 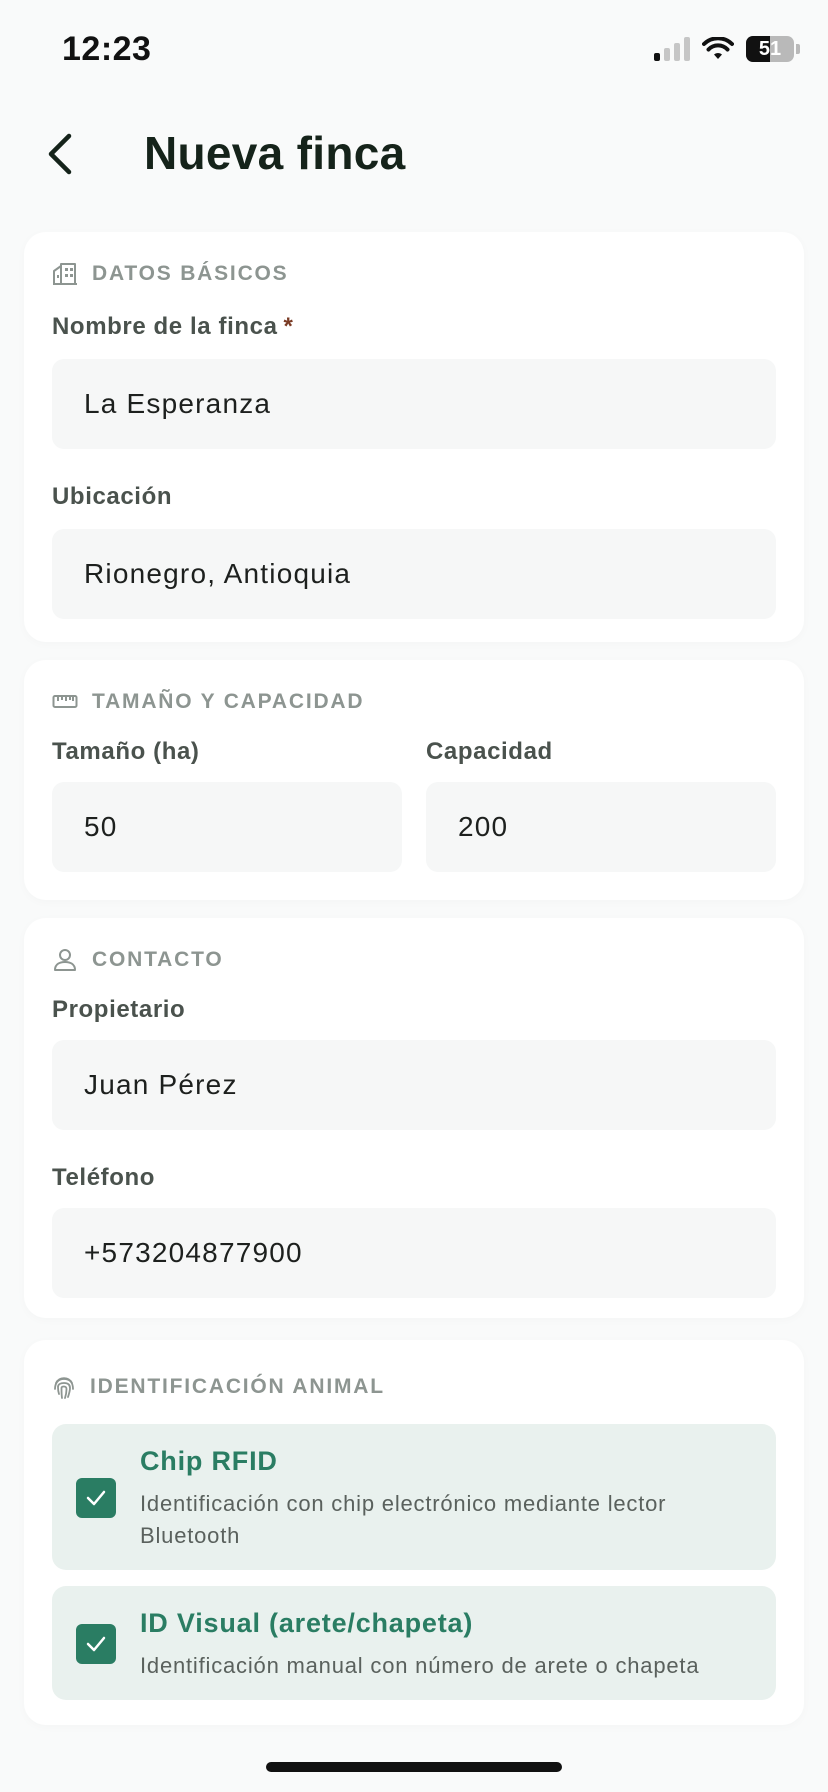 I want to click on battery-icon: 51, so click(x=773, y=49).